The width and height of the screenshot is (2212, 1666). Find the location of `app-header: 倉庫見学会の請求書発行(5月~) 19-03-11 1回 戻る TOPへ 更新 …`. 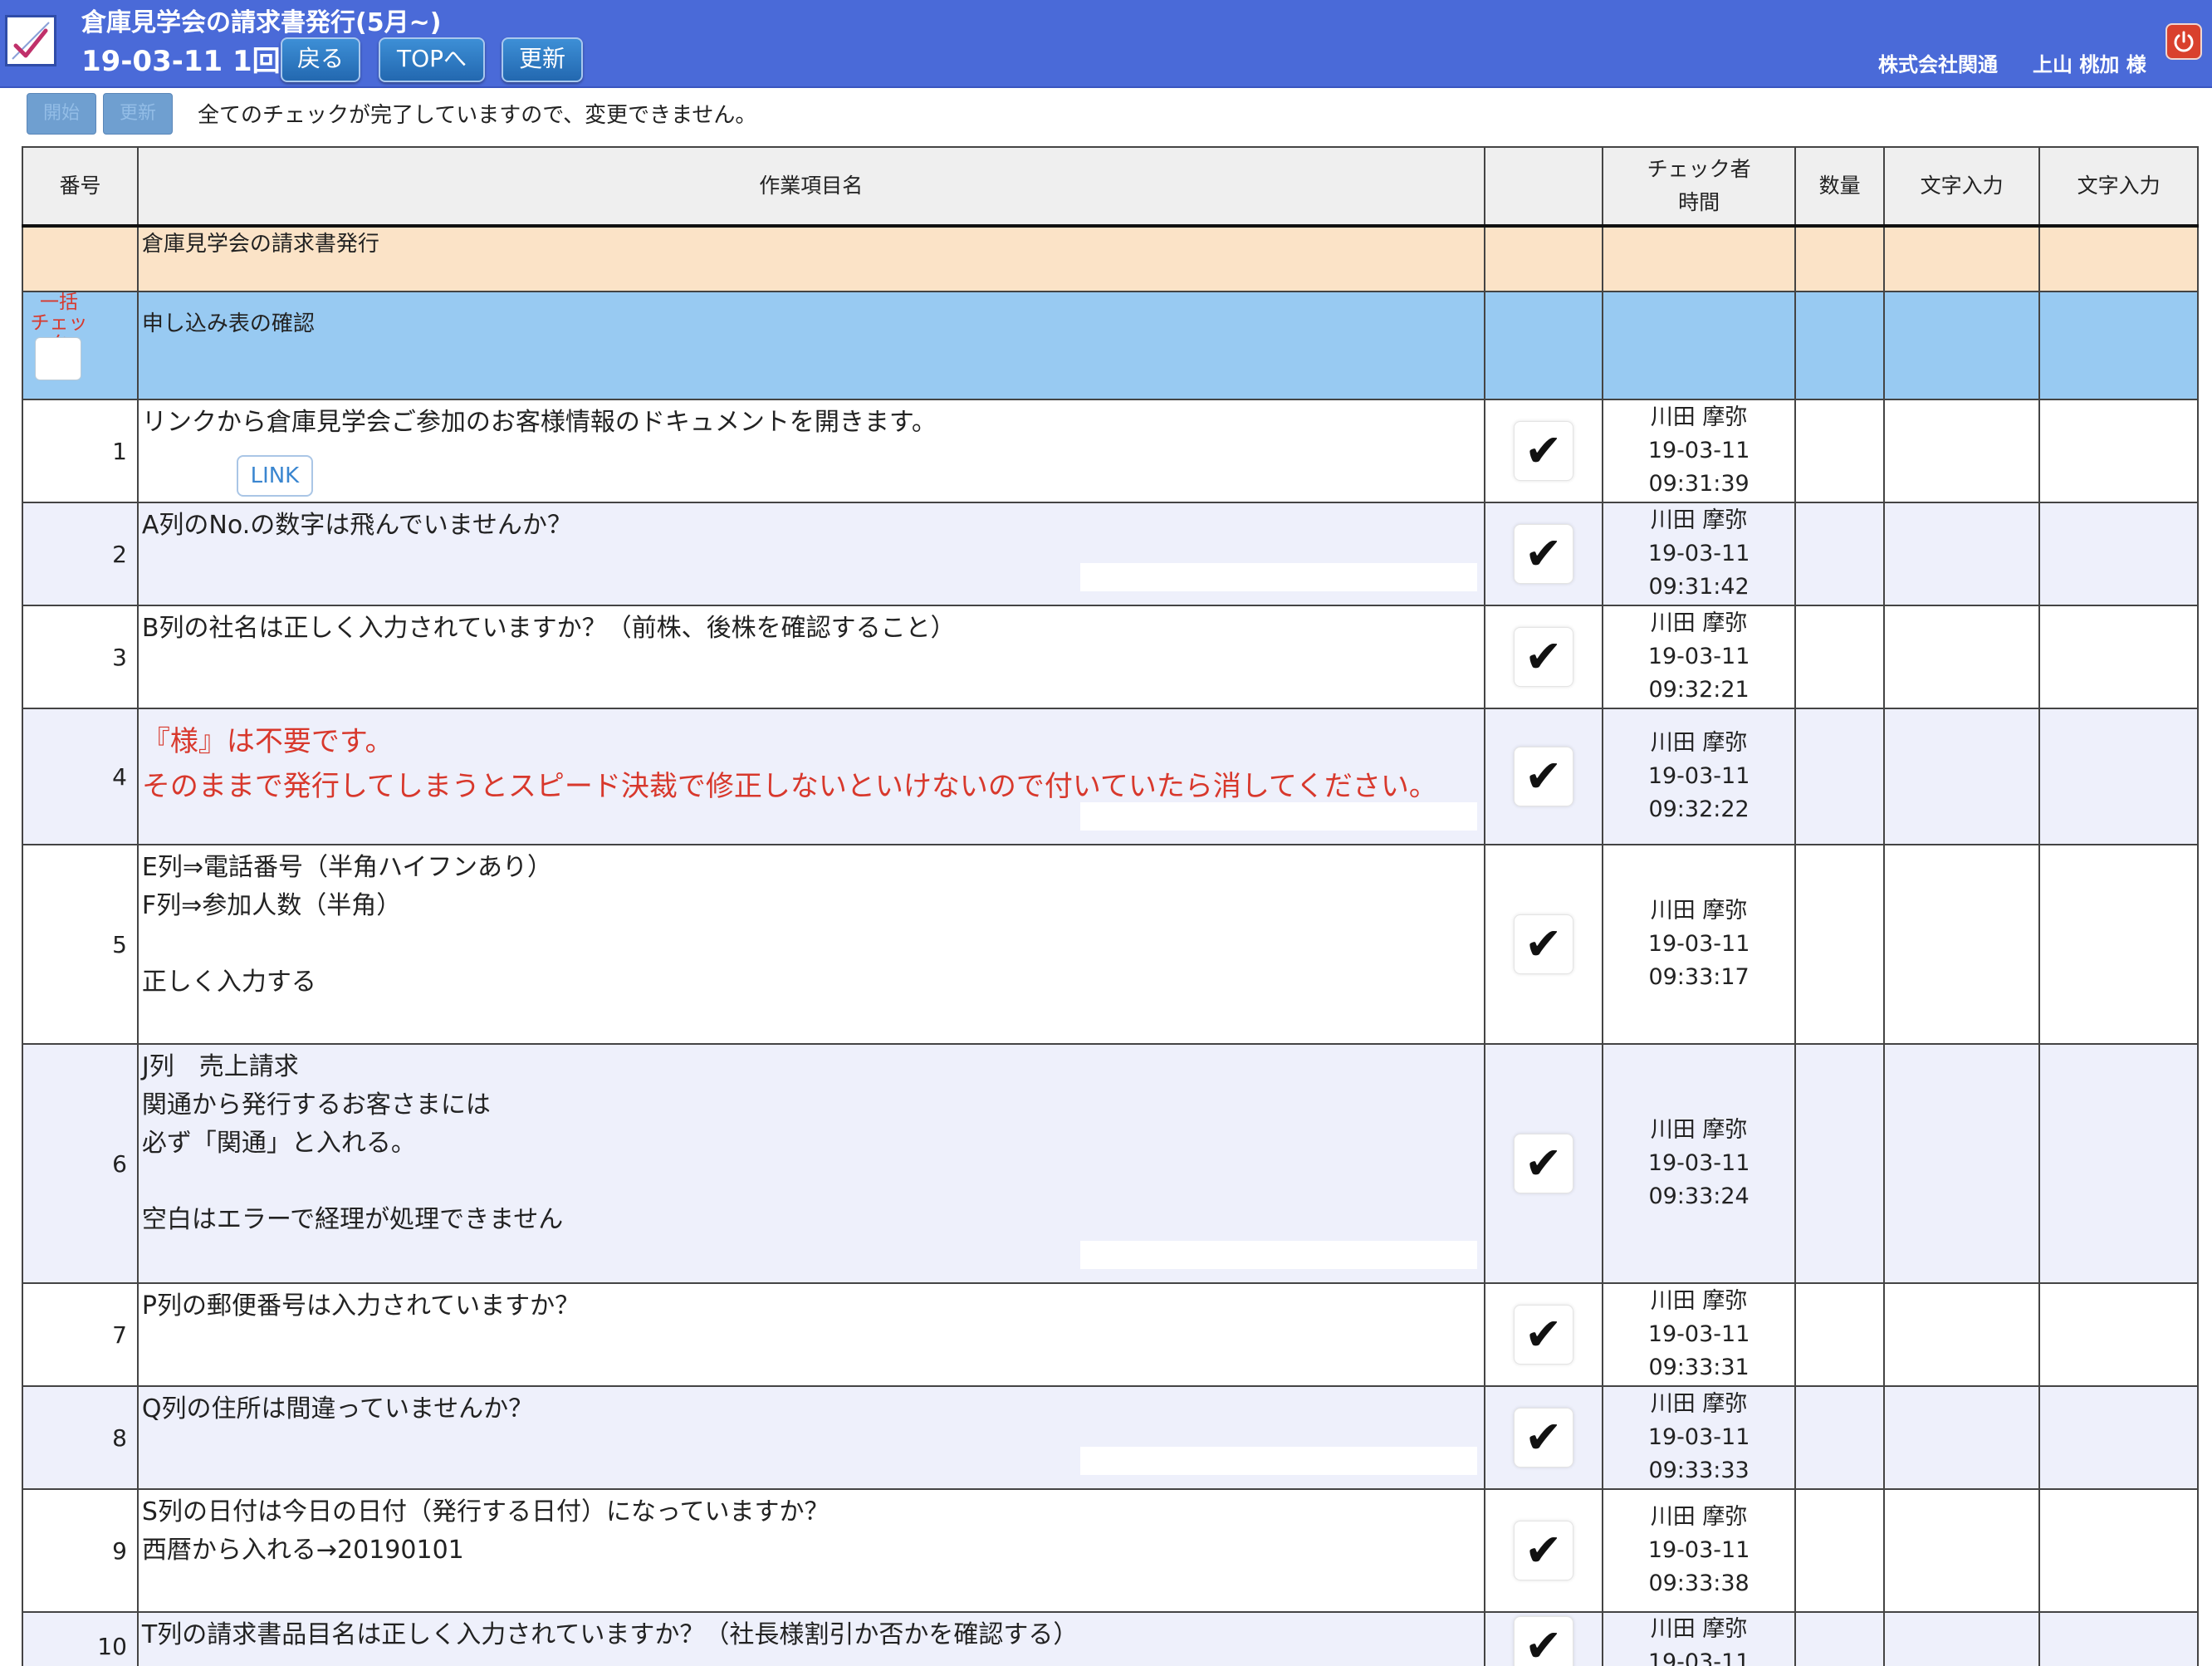

app-header: 倉庫見学会の請求書発行(5月~) 19-03-11 1回 戻る TOPへ 更新 … is located at coordinates (1106, 44).